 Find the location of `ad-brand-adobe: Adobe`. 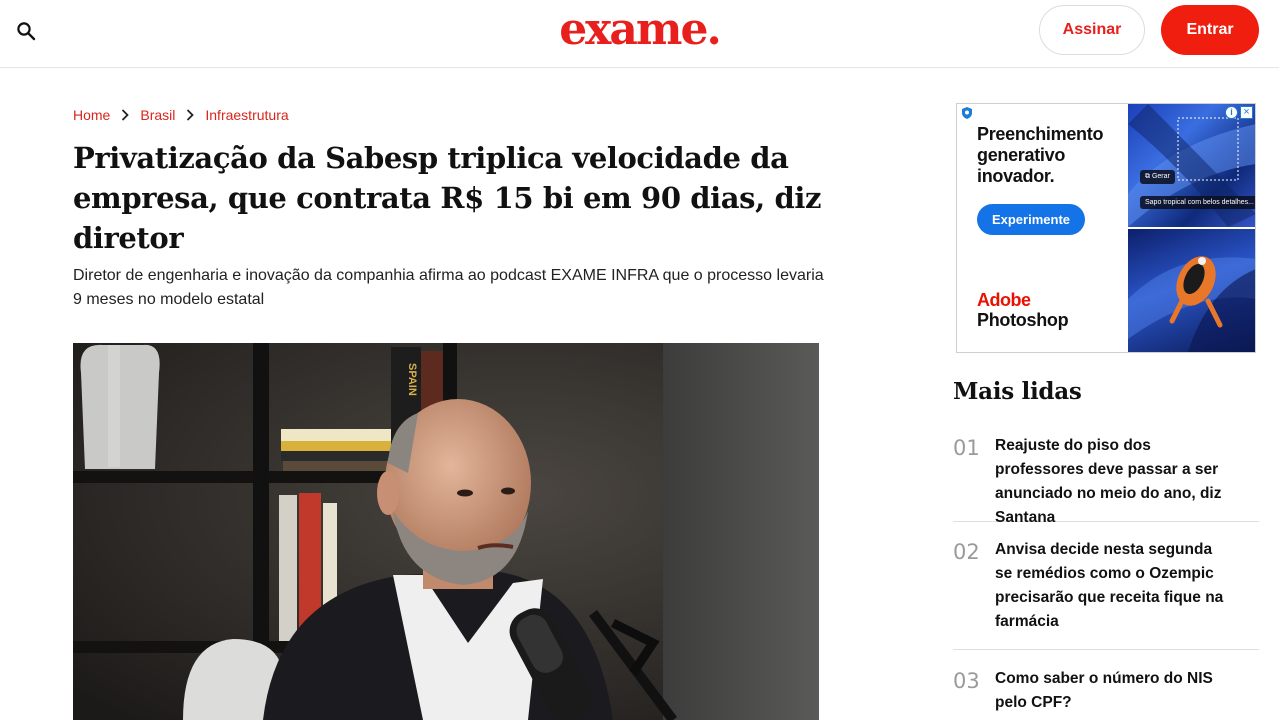

ad-brand-adobe: Adobe is located at coordinates (1004, 300).